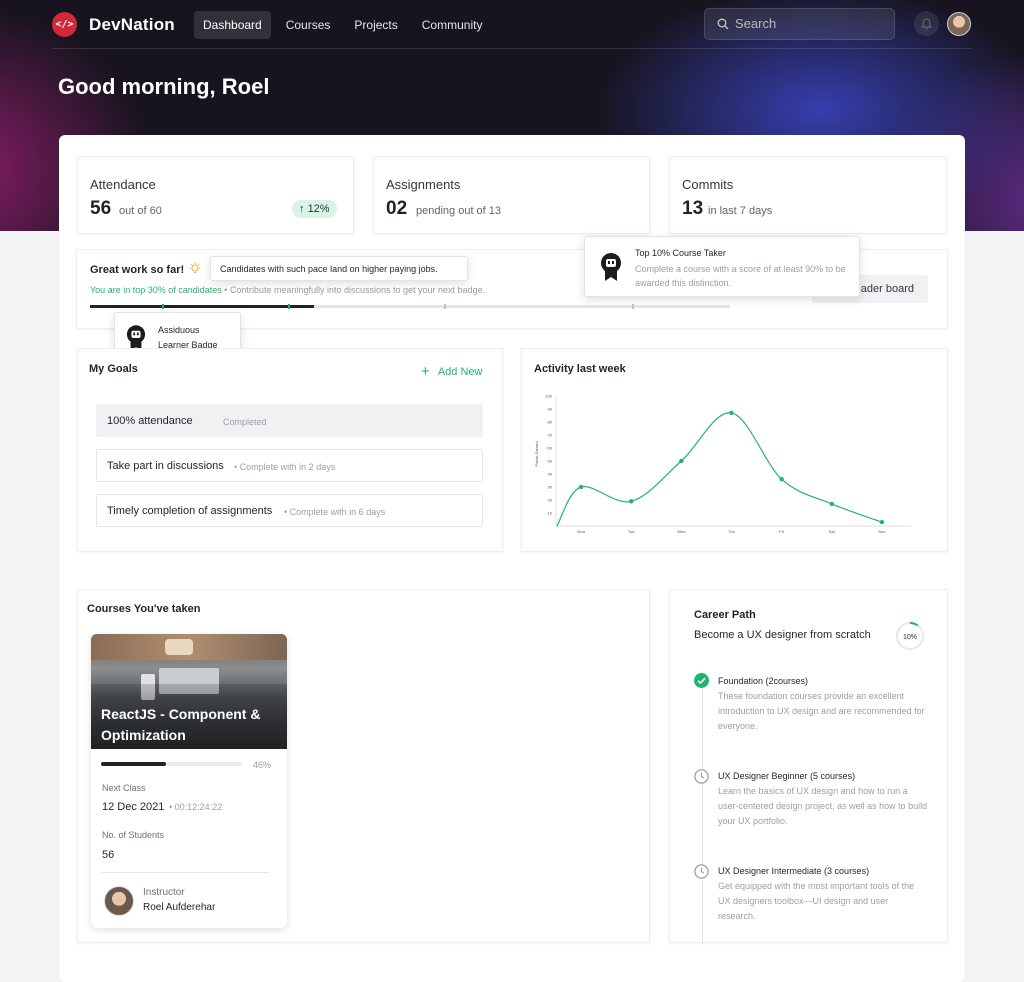 The width and height of the screenshot is (1024, 982). I want to click on course-title: ReactJS - Component & Optimization, so click(181, 724).